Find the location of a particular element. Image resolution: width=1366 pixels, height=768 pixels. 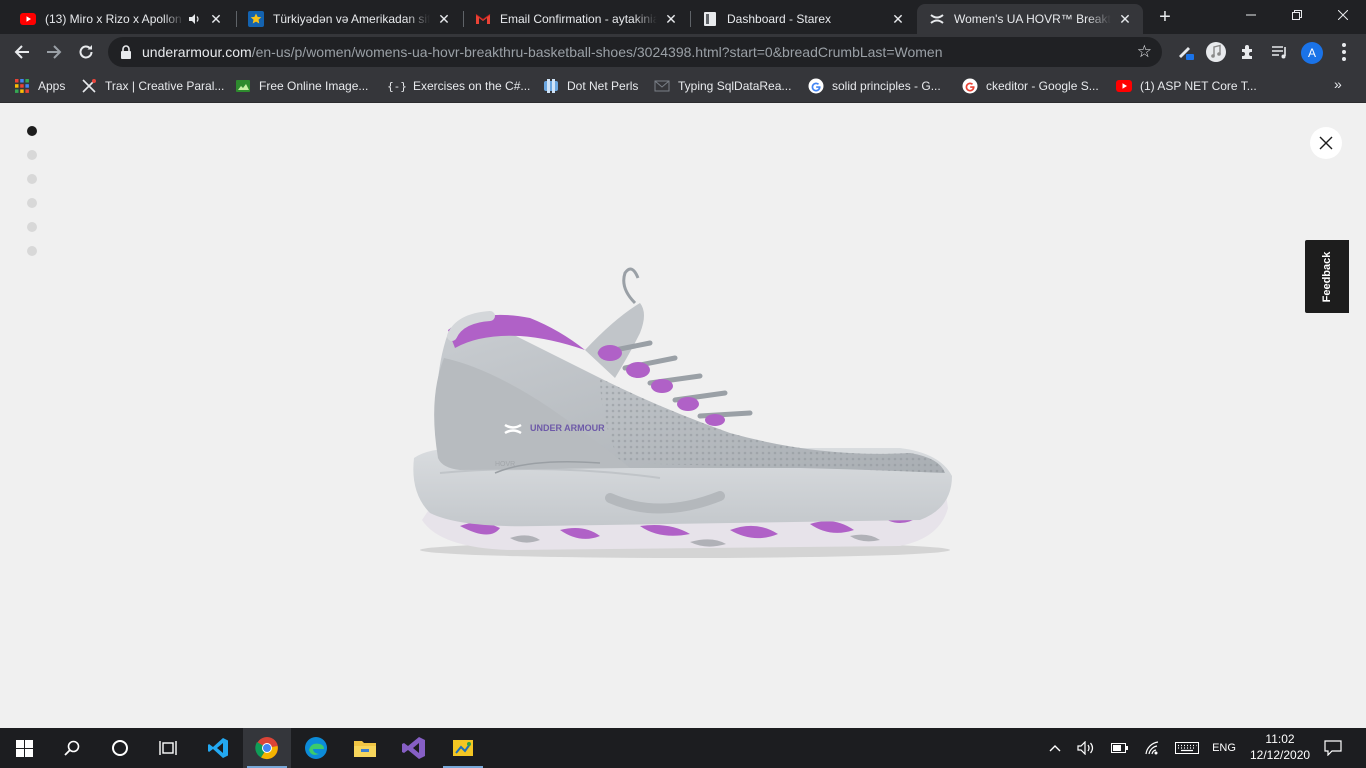

tab-title: Dashboard - Starex is located at coordinates (779, 19).